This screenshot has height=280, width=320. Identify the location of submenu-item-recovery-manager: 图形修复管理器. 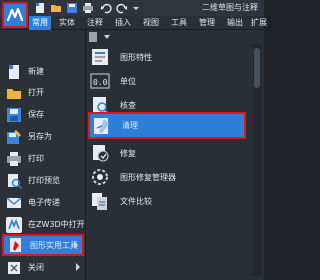
(168, 177).